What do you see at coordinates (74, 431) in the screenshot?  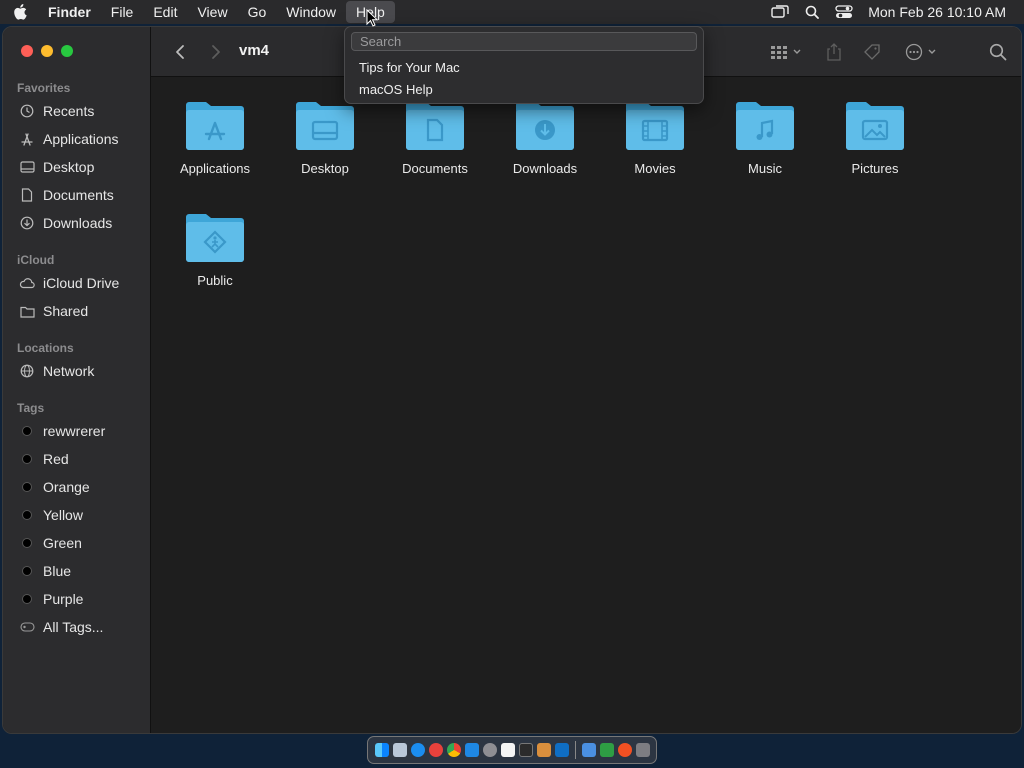 I see `sidebar-item-label: rewwrerer` at bounding box center [74, 431].